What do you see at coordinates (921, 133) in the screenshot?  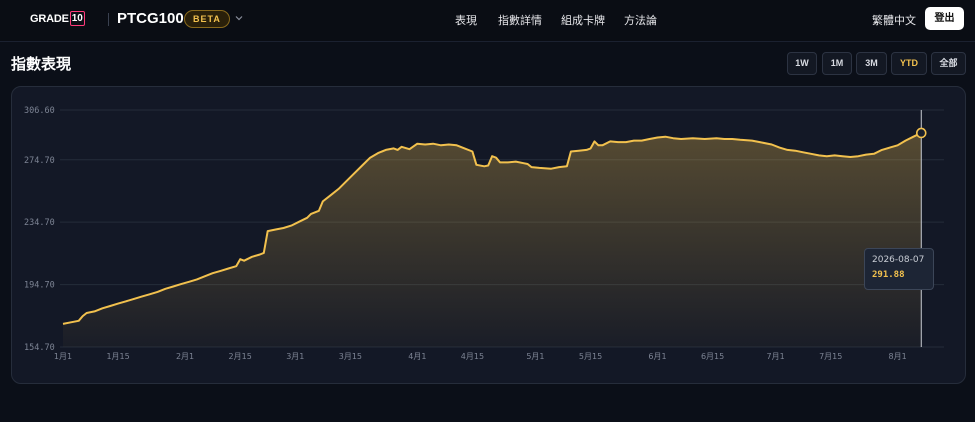 I see `highlight-point` at bounding box center [921, 133].